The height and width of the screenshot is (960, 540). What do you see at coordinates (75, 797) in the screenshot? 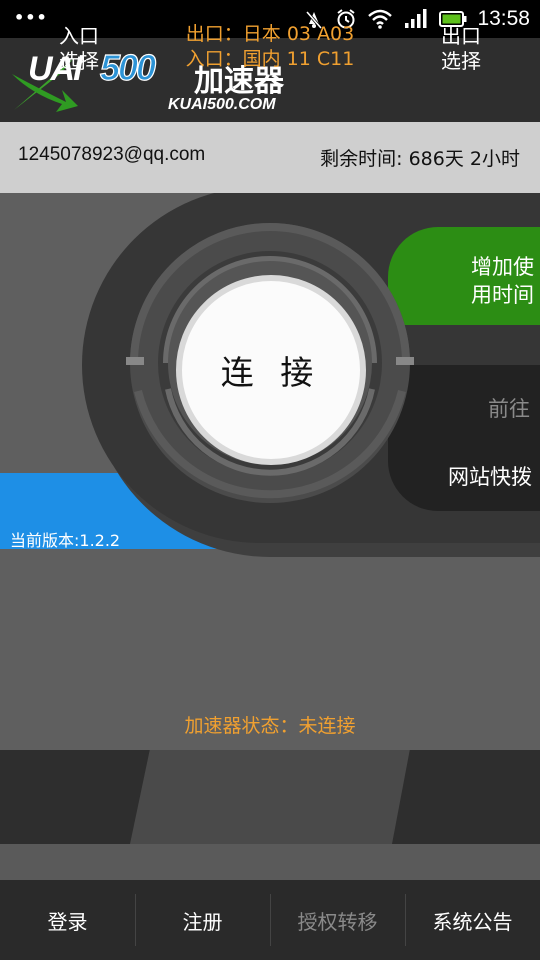
I see `entry-select-button` at bounding box center [75, 797].